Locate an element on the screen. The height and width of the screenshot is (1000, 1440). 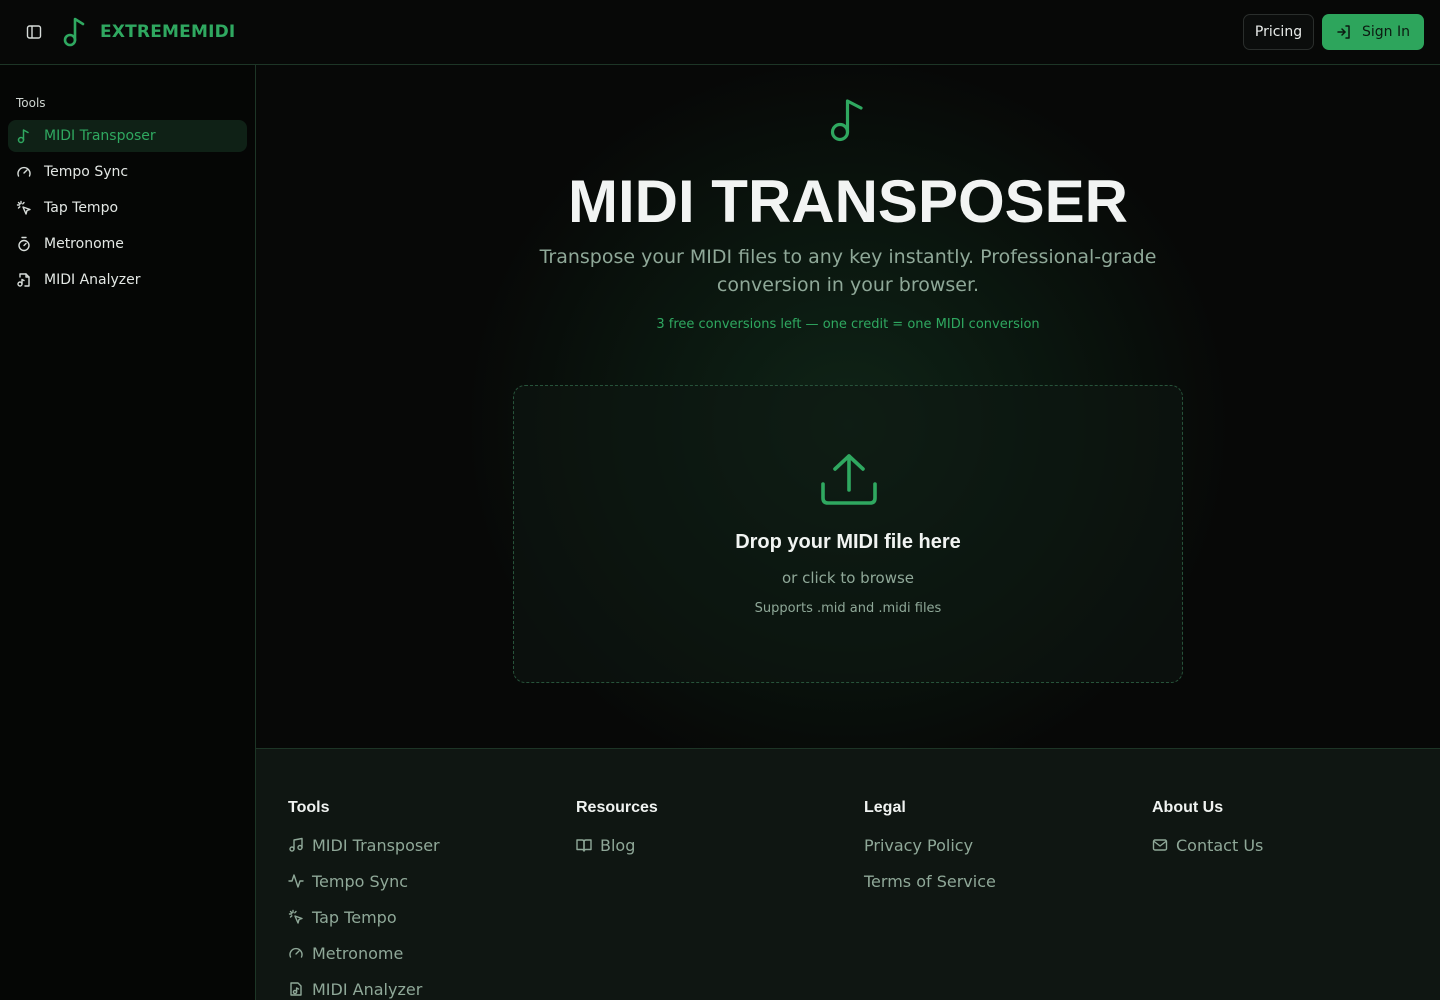
upload-icon is located at coordinates (849, 480).